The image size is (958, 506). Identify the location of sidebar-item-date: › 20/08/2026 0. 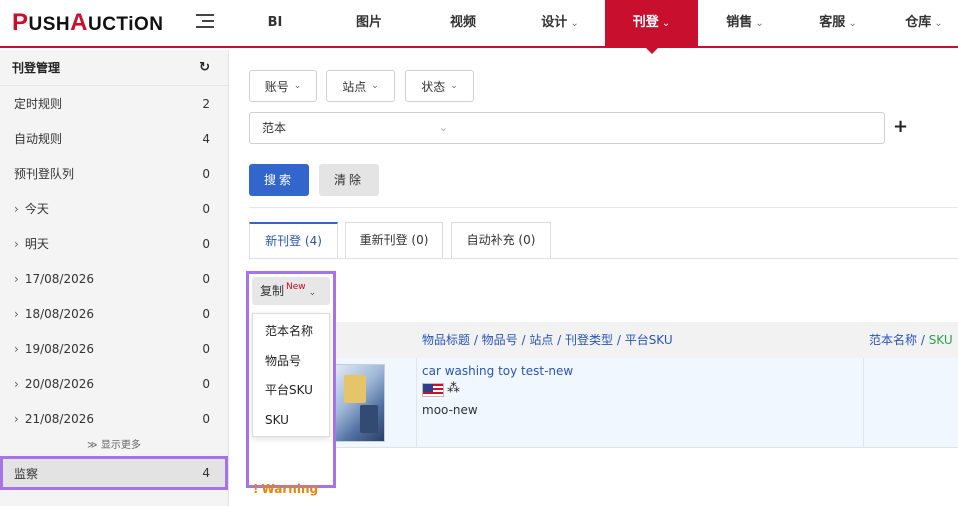
(114, 383).